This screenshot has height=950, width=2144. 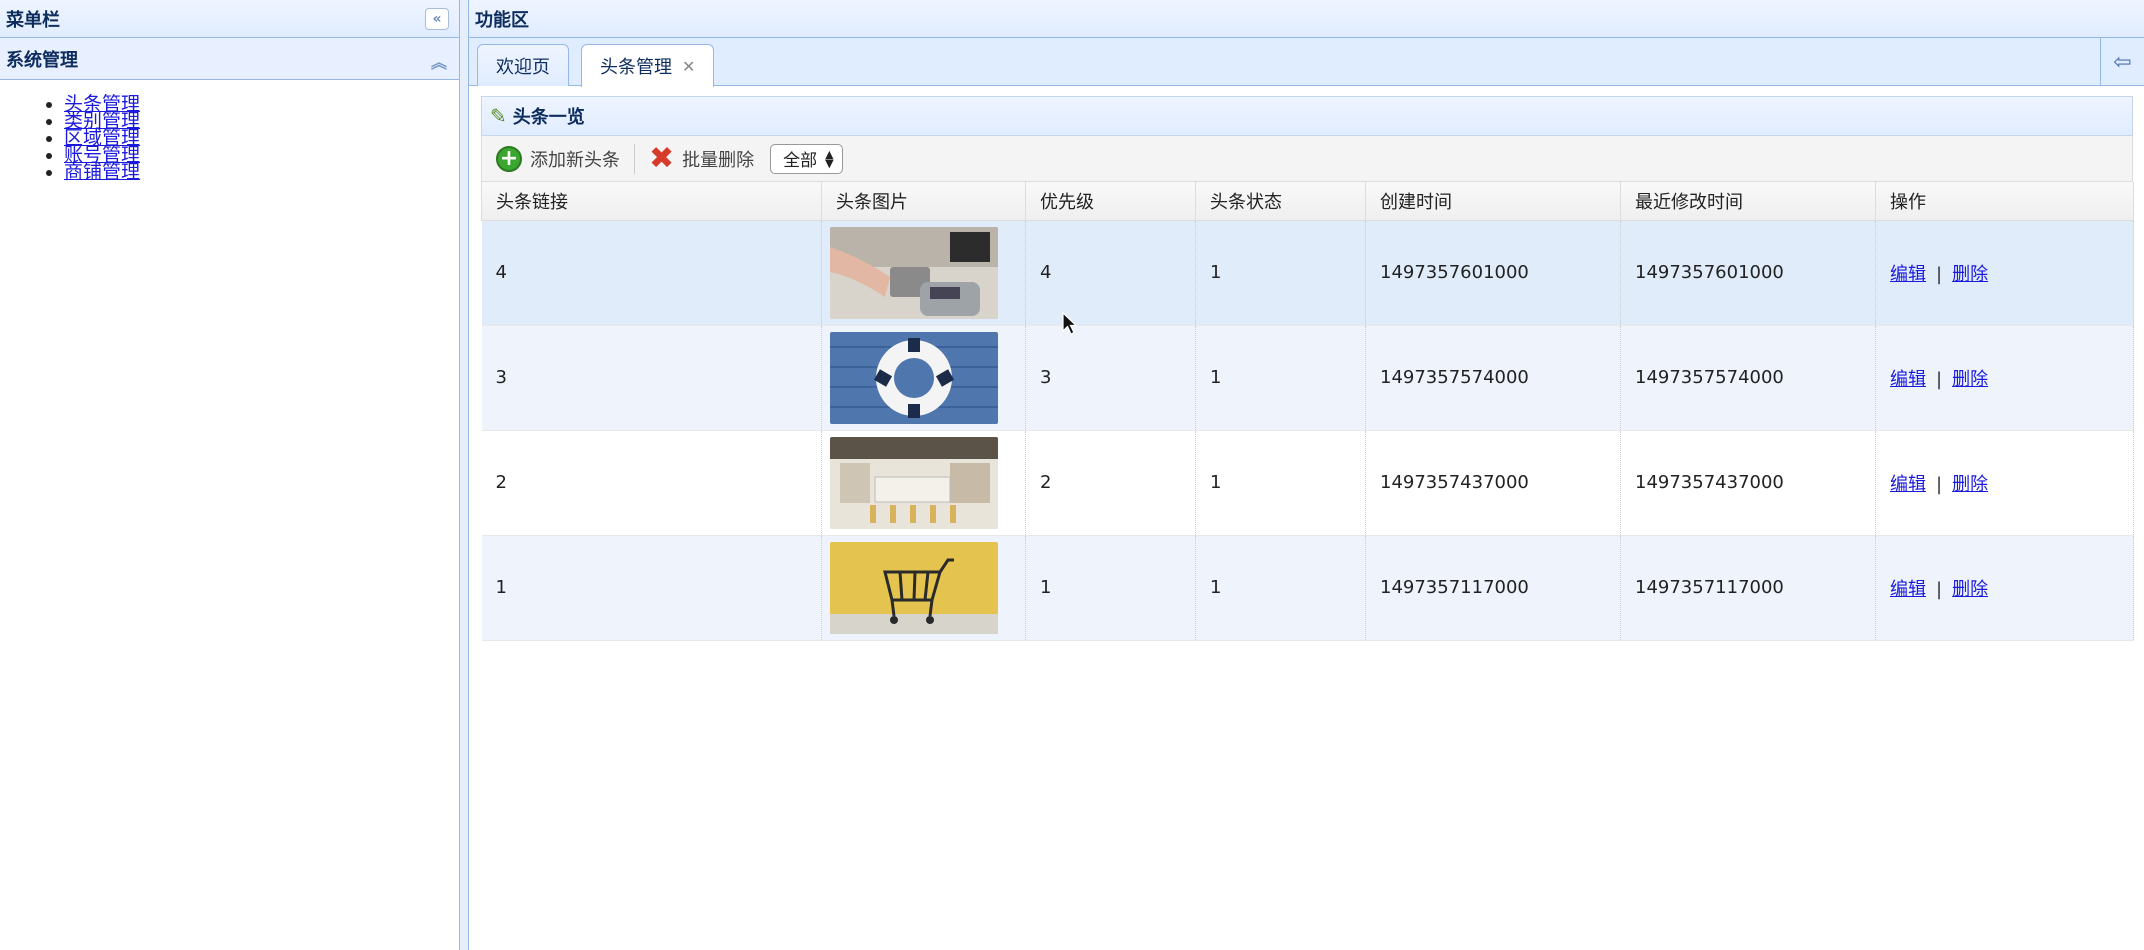 What do you see at coordinates (1748, 483) in the screenshot?
I see `cell-edit-time: 1497357437000` at bounding box center [1748, 483].